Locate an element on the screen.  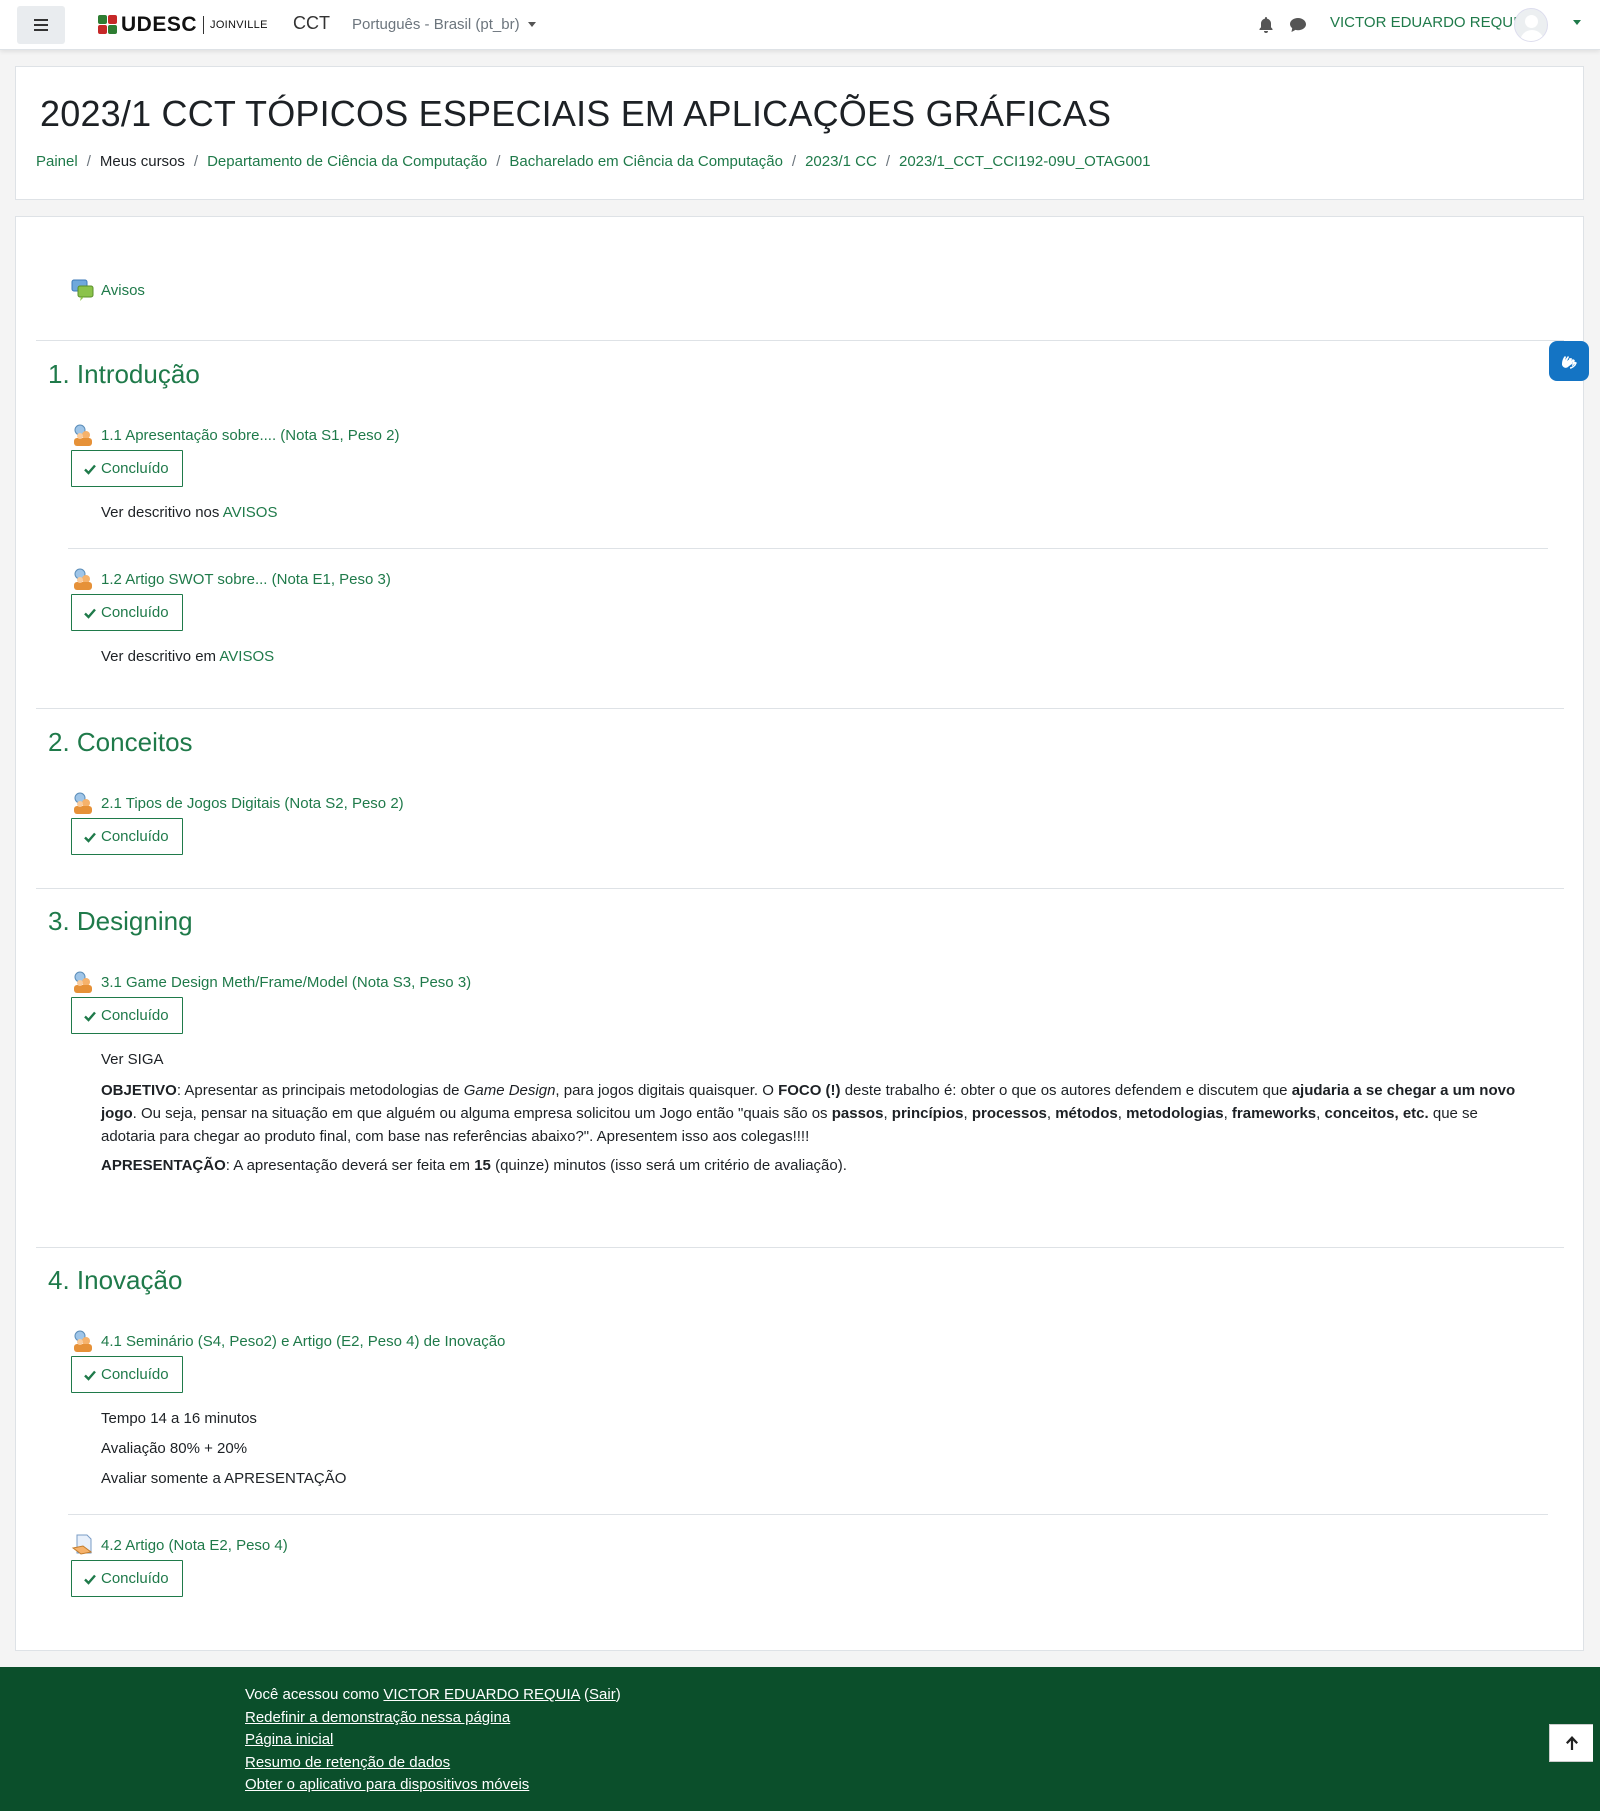
activity-description: Ver descritivo em AVISOS is located at coordinates (187, 656).